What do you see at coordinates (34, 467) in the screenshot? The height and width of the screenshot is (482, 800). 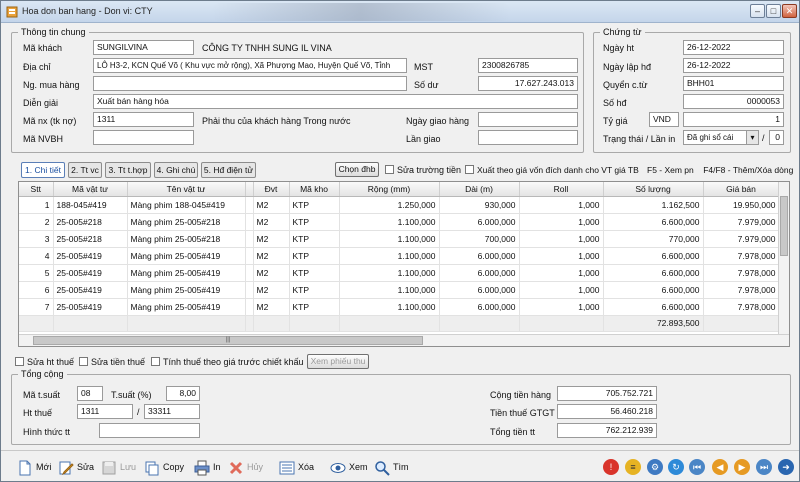 I see `new-button: Mới` at bounding box center [34, 467].